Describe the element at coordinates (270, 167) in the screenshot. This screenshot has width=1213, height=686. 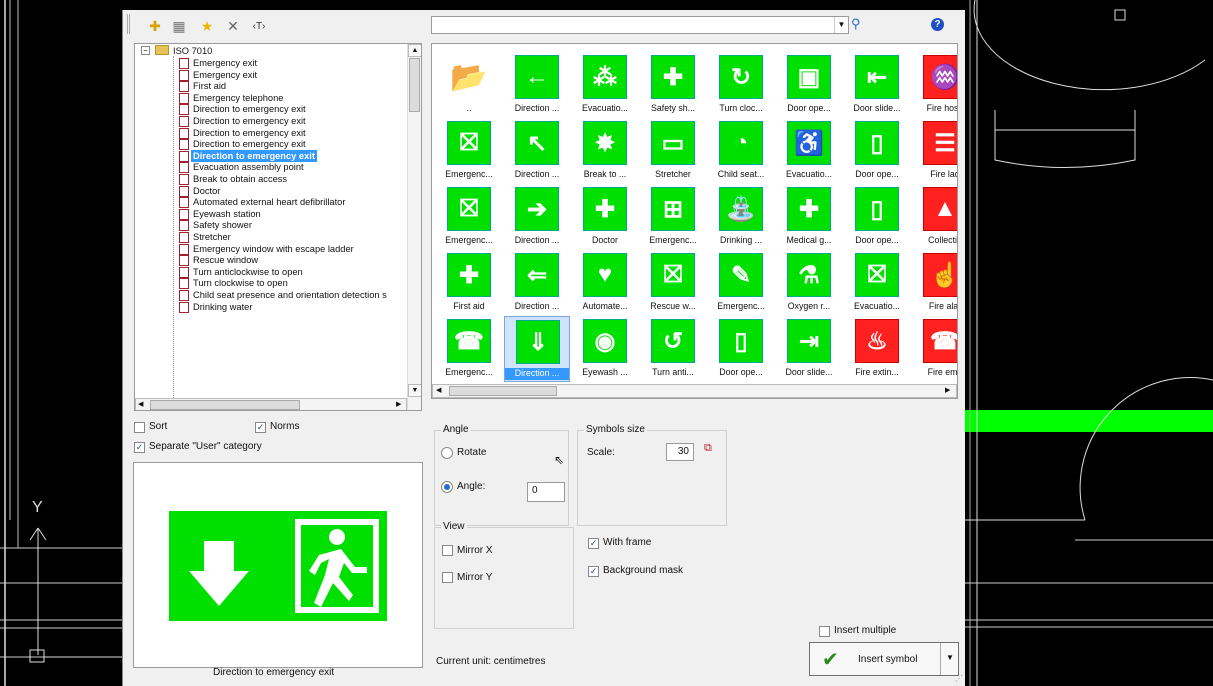
I see `tree-item: Evacuation assembly point` at that location.